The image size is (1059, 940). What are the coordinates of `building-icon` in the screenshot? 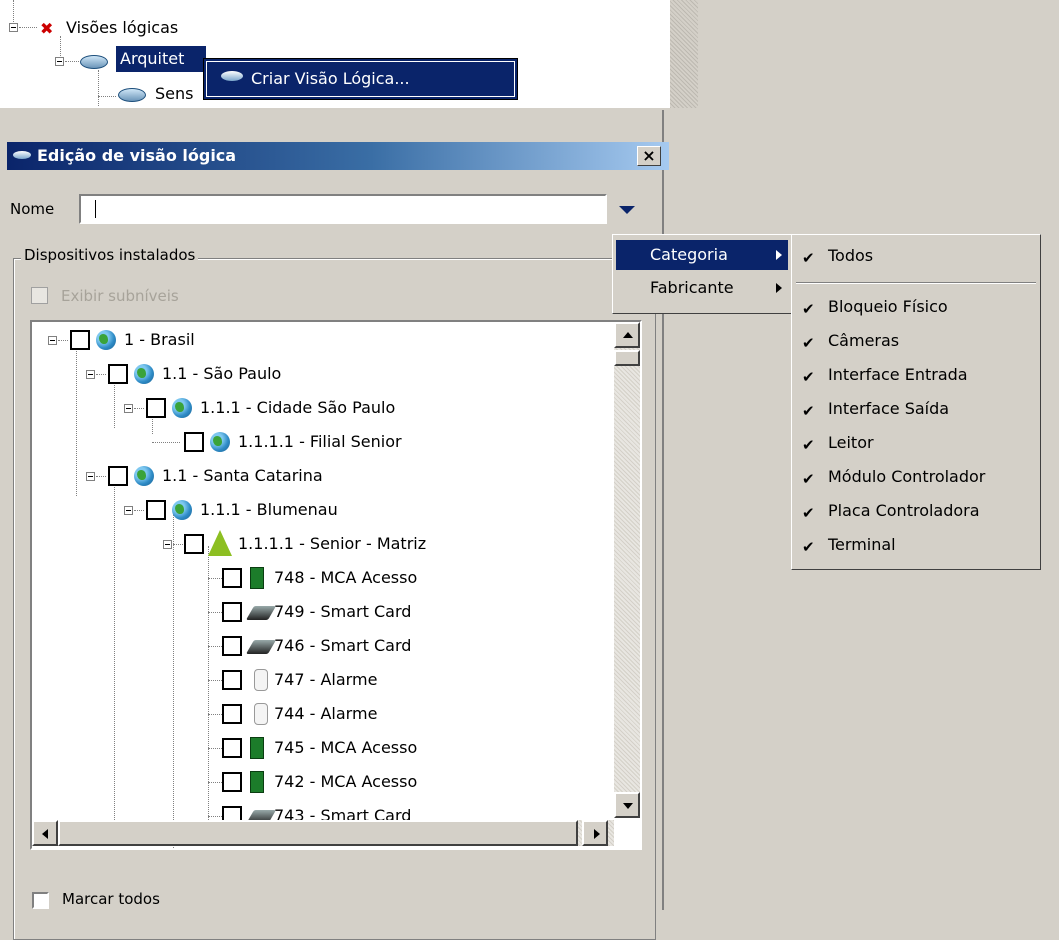 It's located at (220, 543).